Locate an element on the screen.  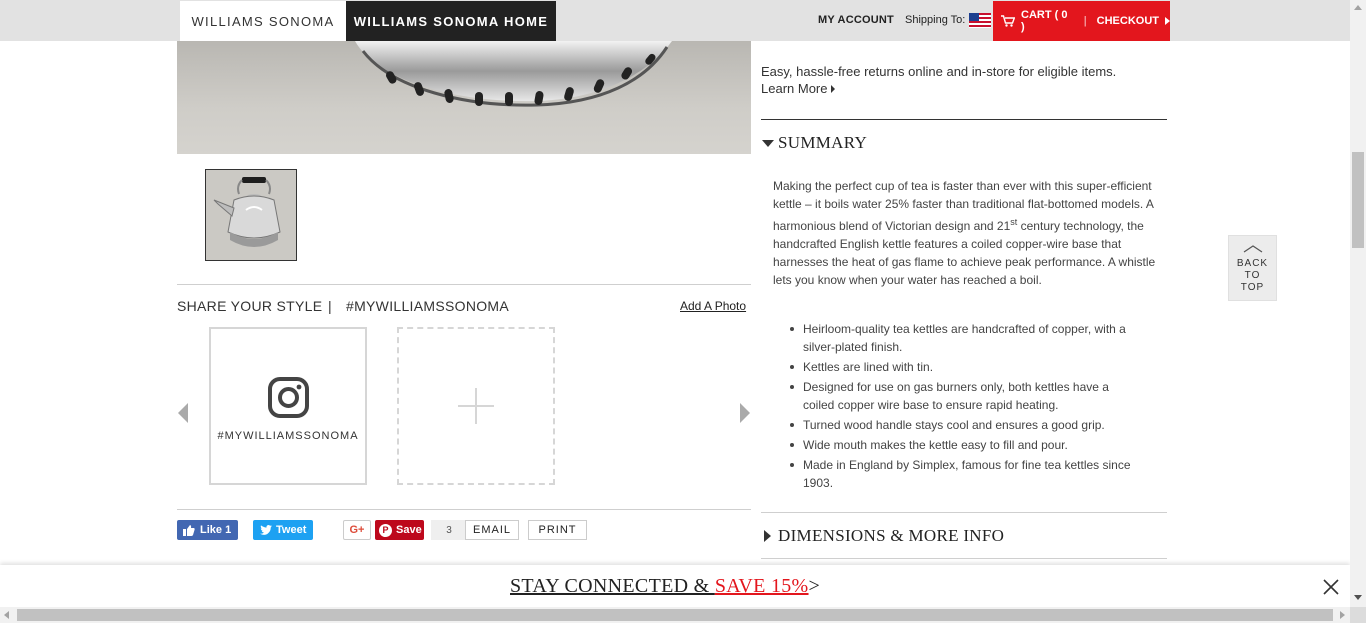
chevron-up-icon is located at coordinates (1253, 249).